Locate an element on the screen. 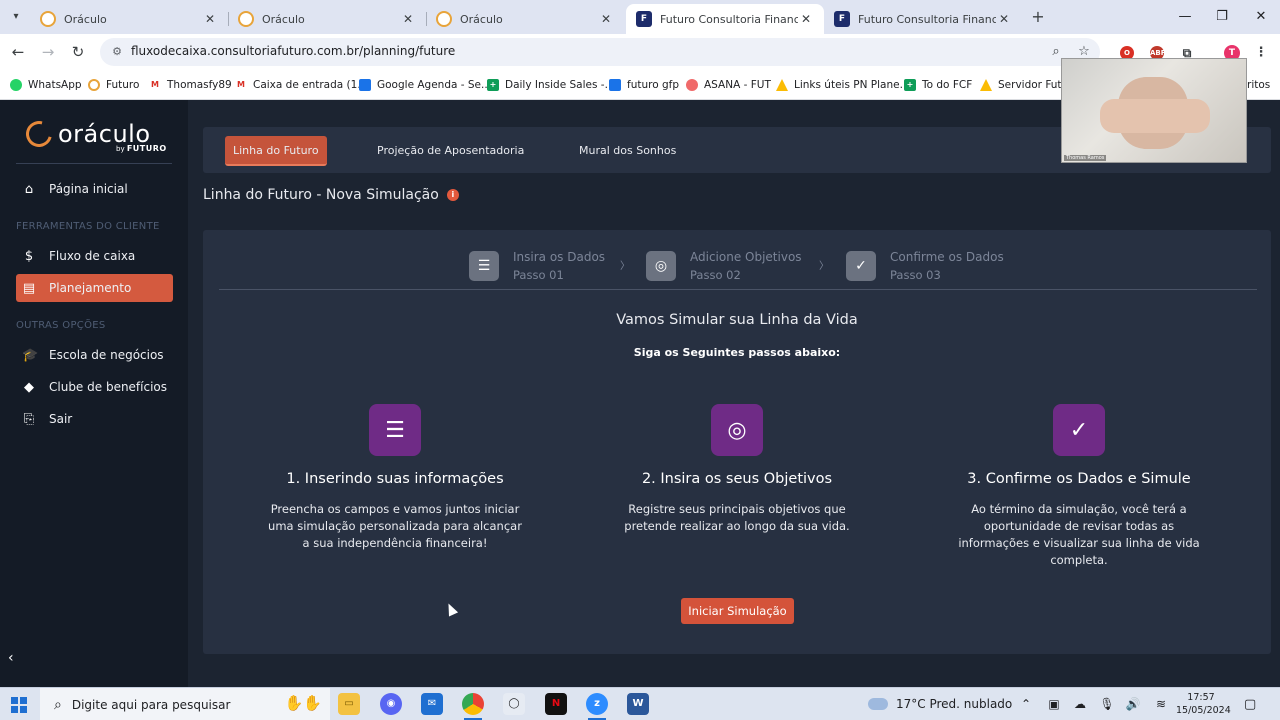 The width and height of the screenshot is (1280, 720). google-drive-icon is located at coordinates (782, 85).